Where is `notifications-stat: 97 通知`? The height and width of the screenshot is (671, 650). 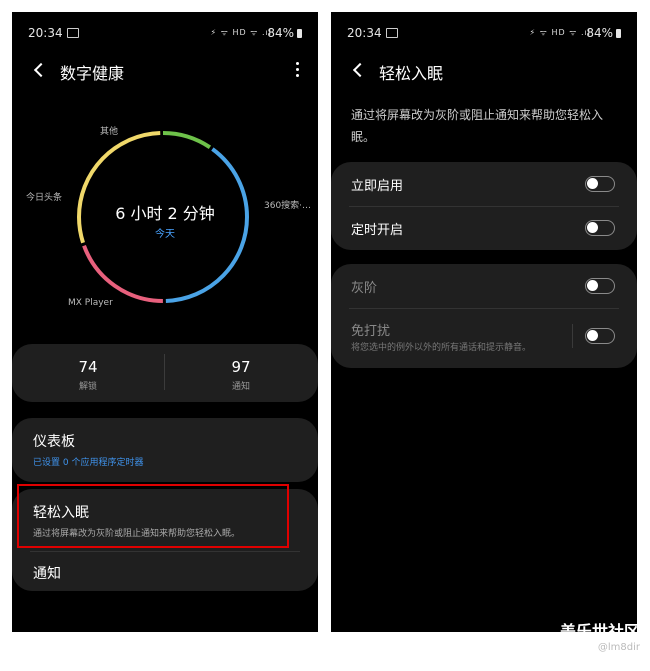
notifications-stat: 97 通知 is located at coordinates (241, 368).